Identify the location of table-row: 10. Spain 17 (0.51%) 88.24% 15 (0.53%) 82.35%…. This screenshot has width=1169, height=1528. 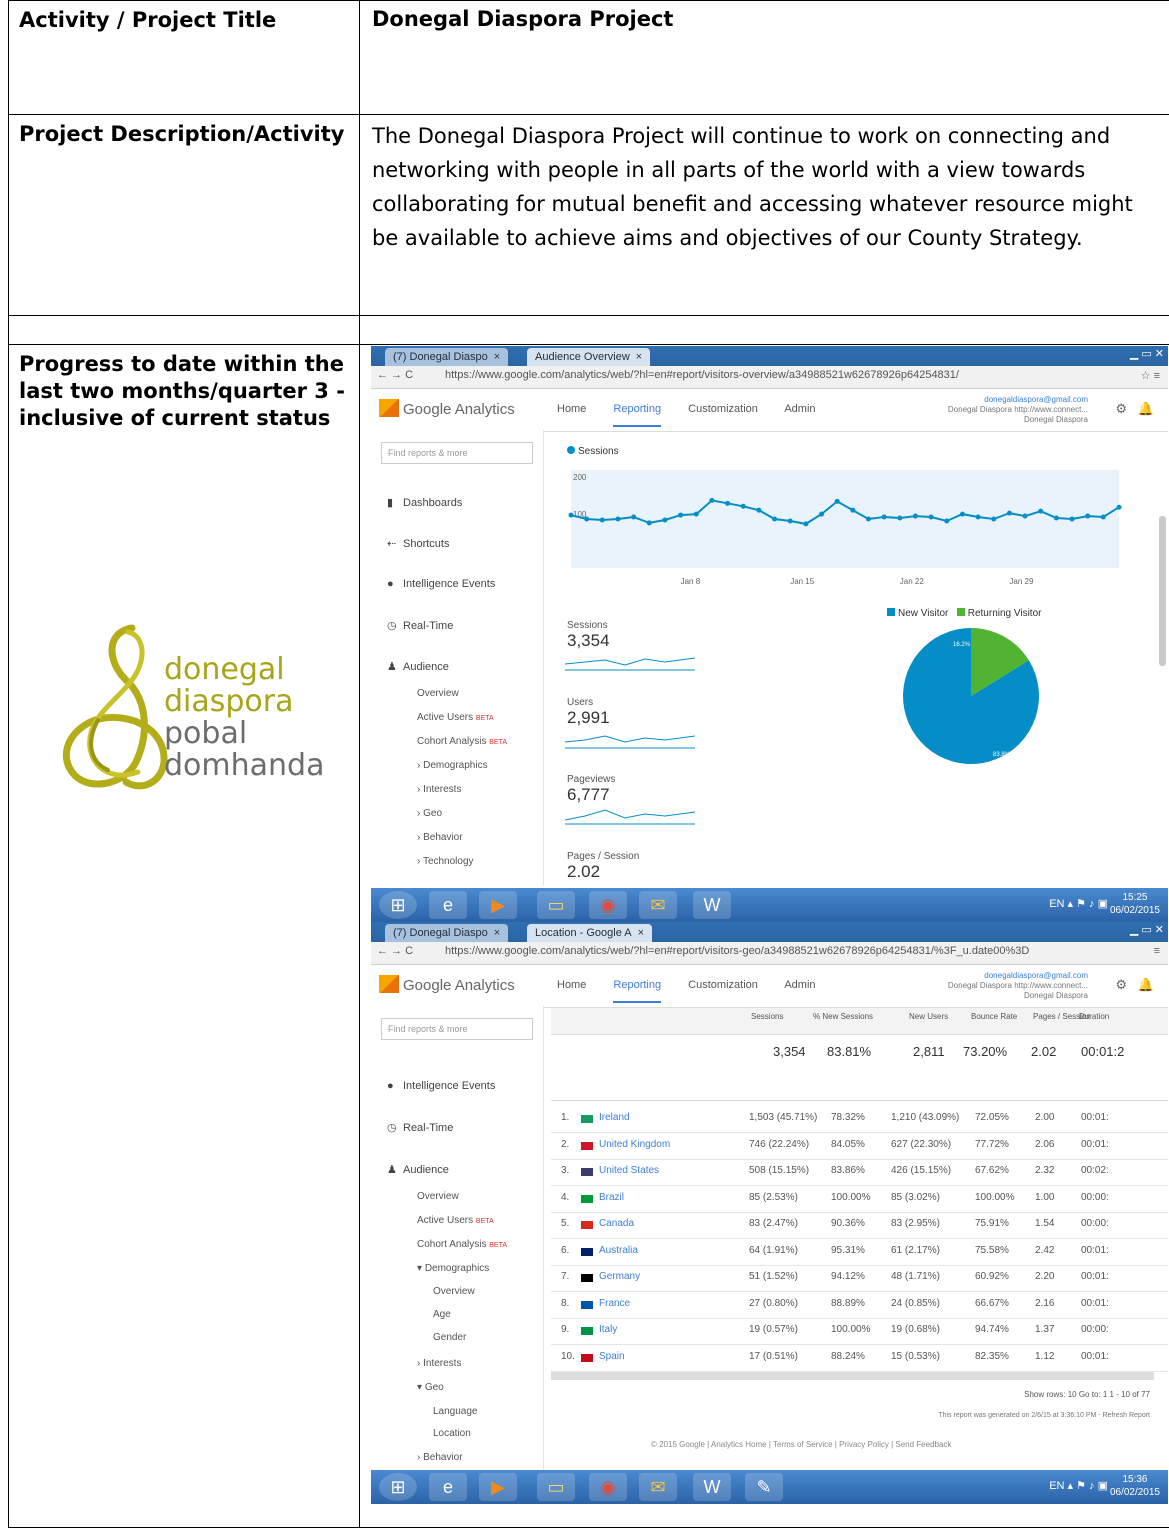
(859, 1358).